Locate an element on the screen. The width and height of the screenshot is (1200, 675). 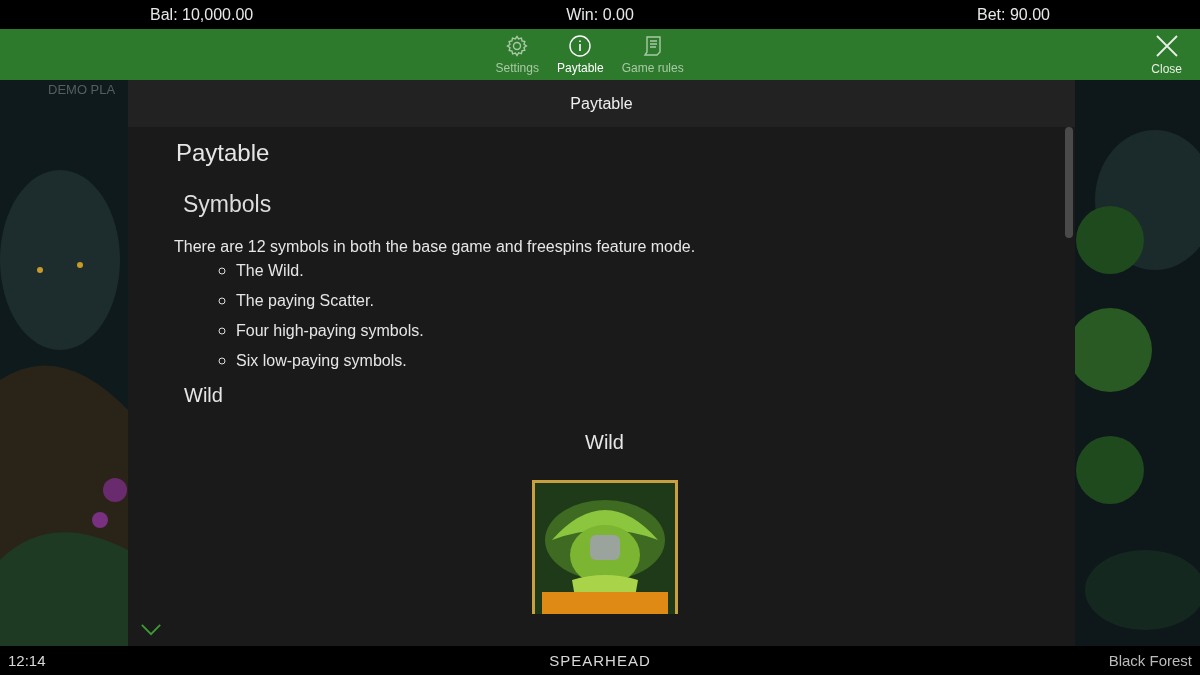
panel-title: Paytable is located at coordinates (601, 103).